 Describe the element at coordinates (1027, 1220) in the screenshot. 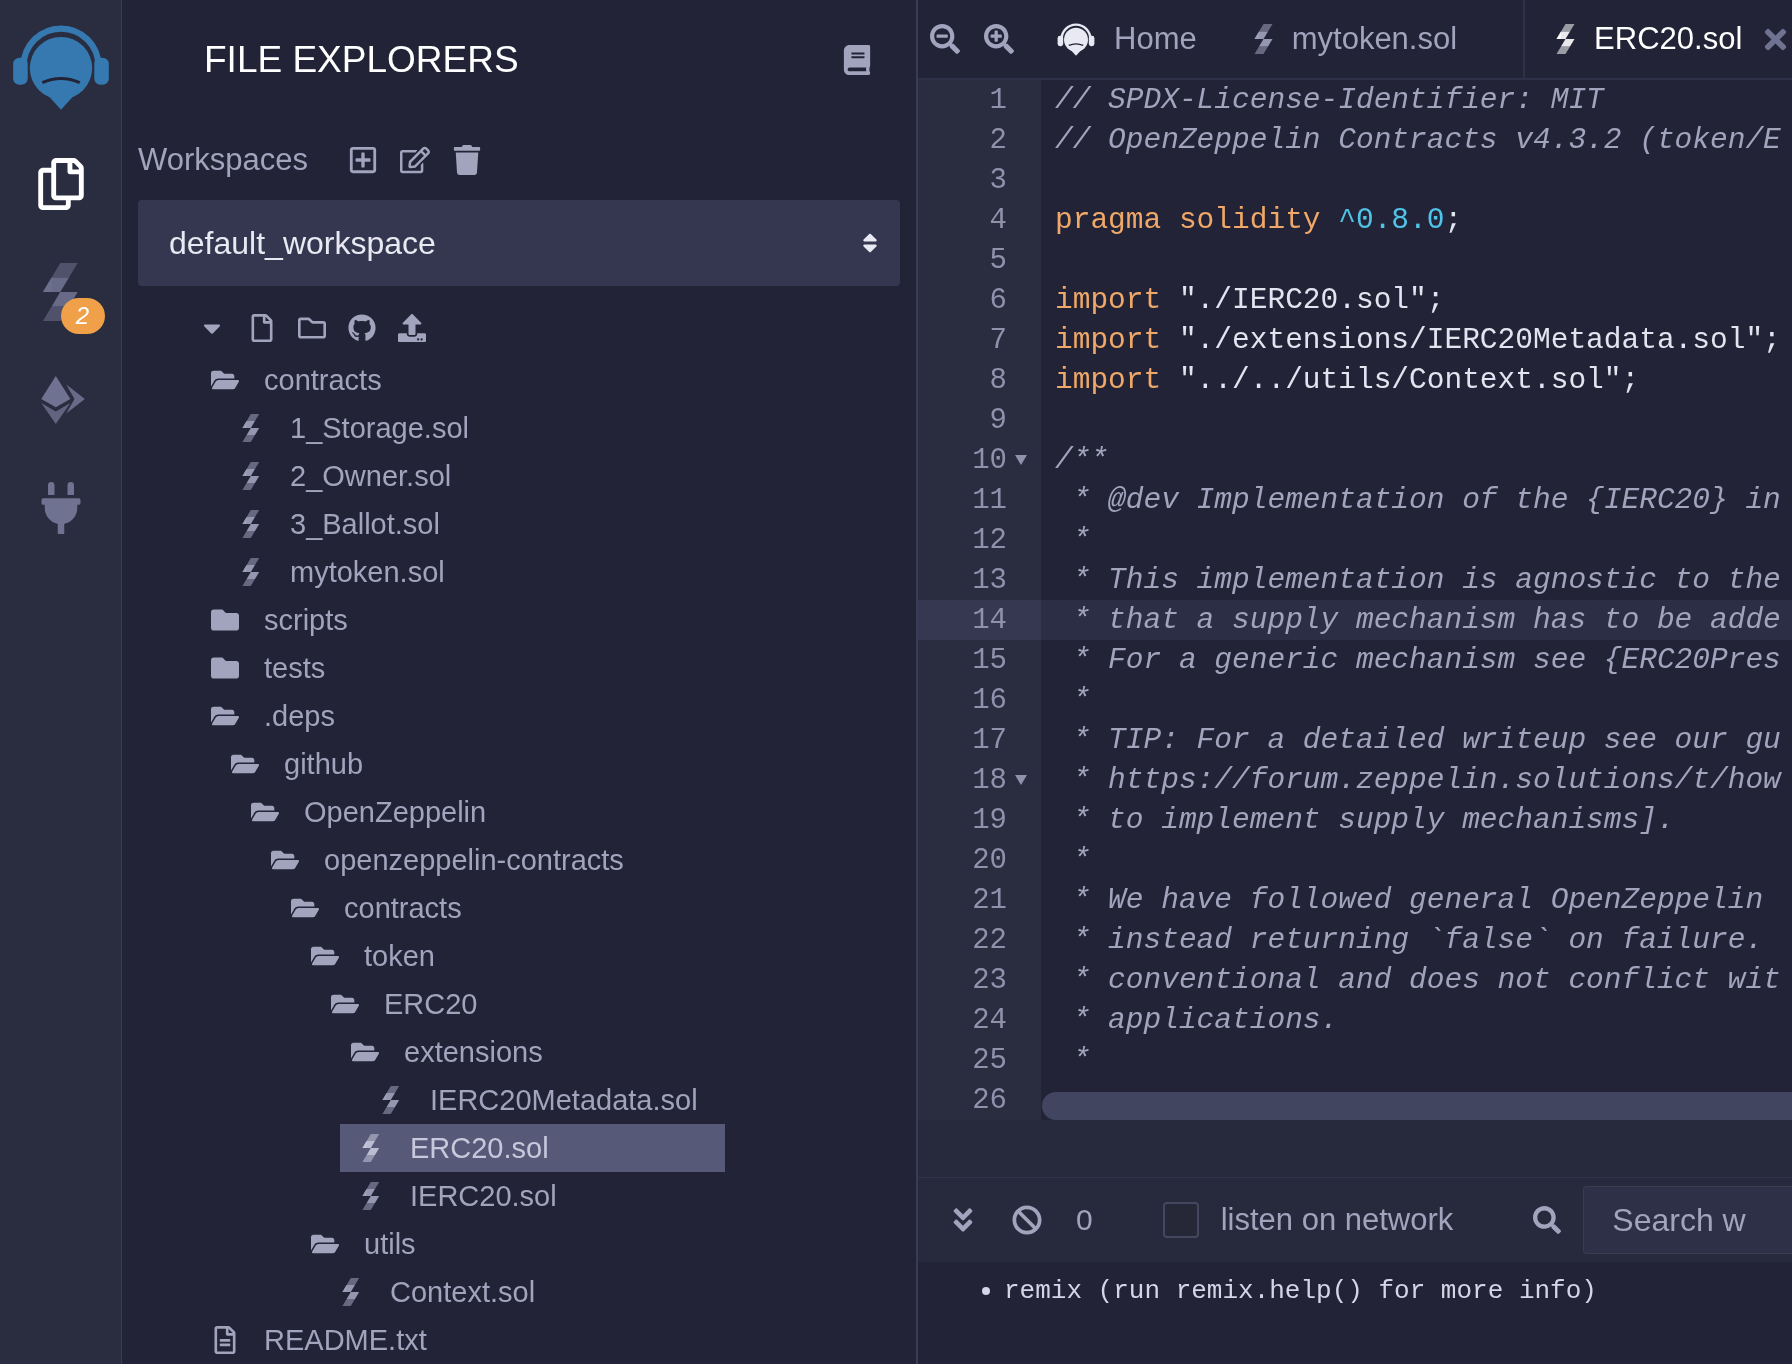

I see `clear-button` at that location.